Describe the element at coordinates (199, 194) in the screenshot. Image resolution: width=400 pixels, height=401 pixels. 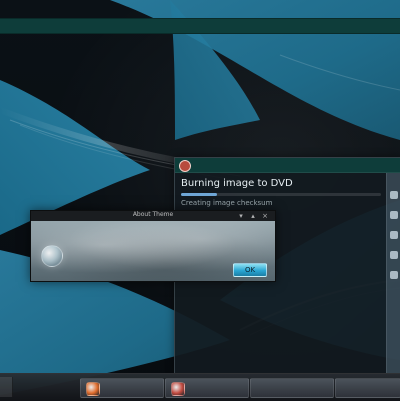
I see `burning-progress-fill` at that location.